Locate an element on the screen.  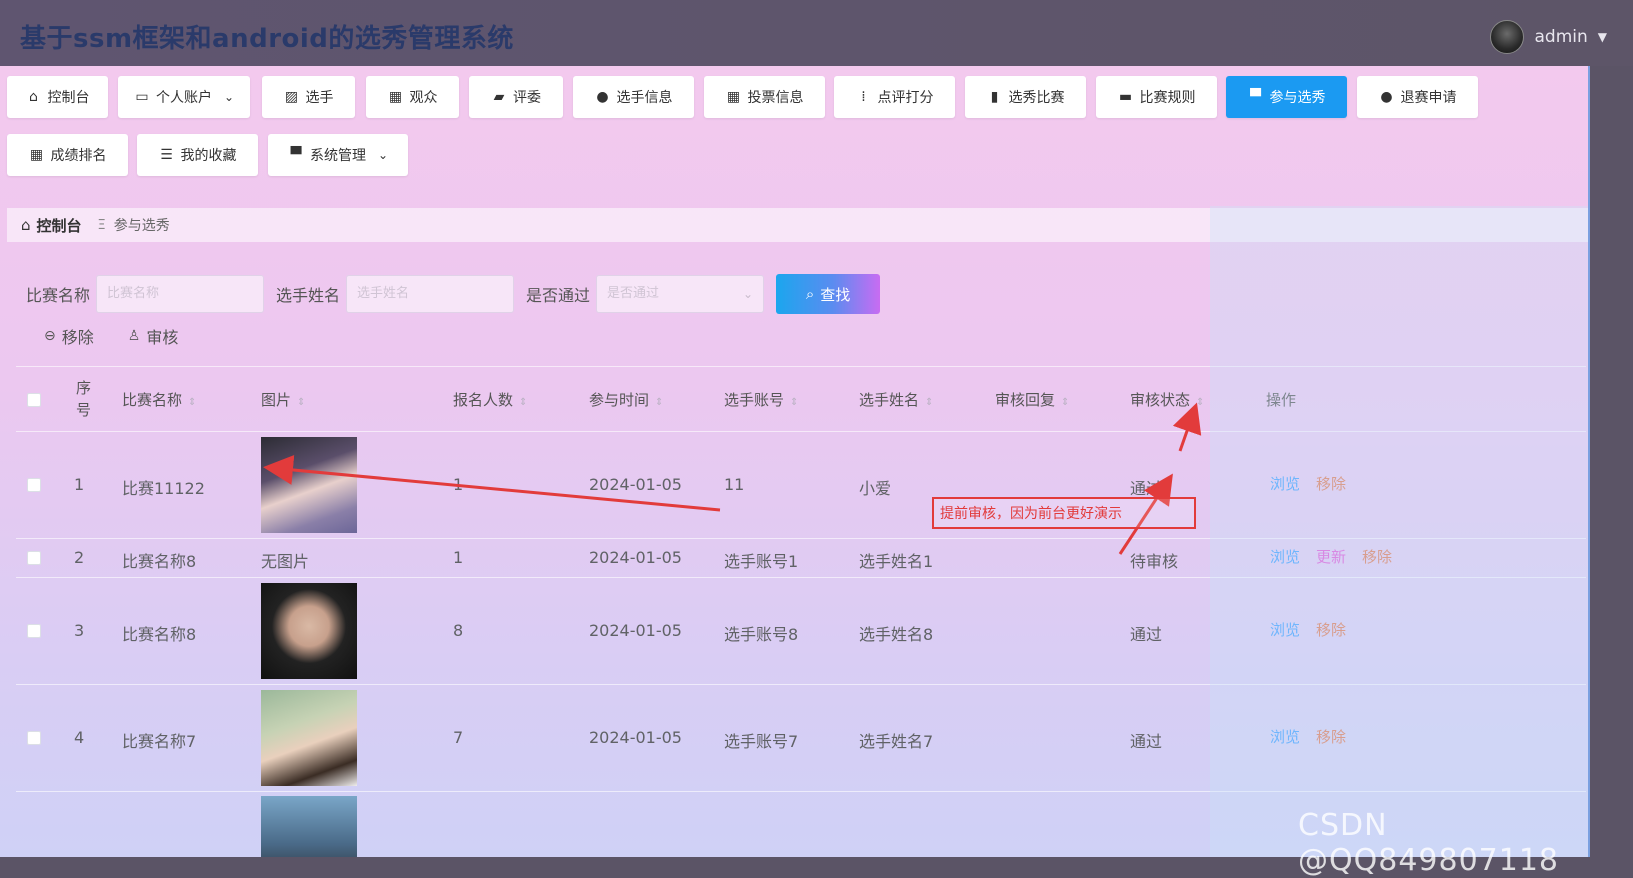
column-header-label: 比赛名称 is located at coordinates (152, 400).